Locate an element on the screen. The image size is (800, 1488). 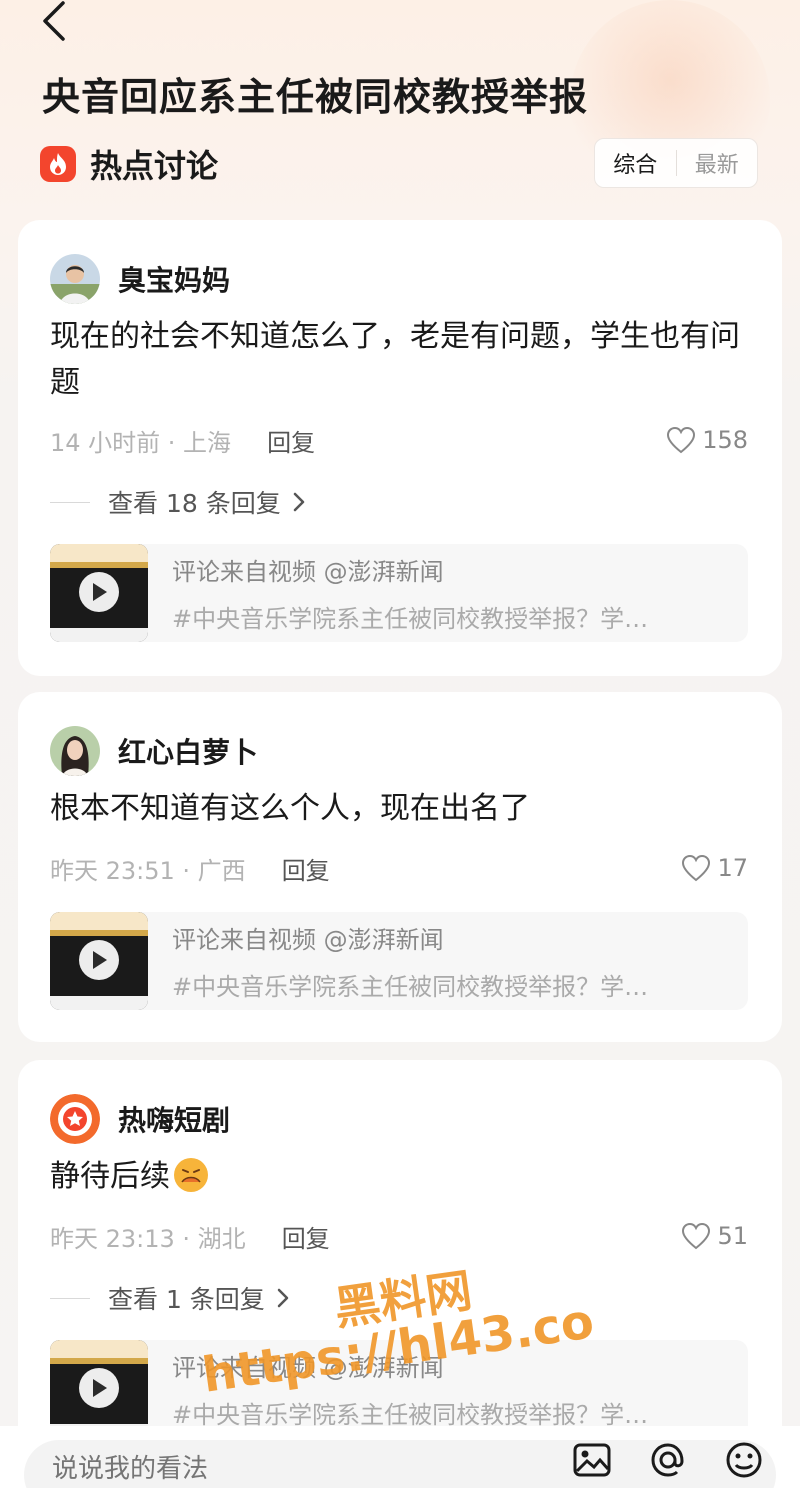
view-replies-button: 查看 18 条回复 is located at coordinates (177, 502).